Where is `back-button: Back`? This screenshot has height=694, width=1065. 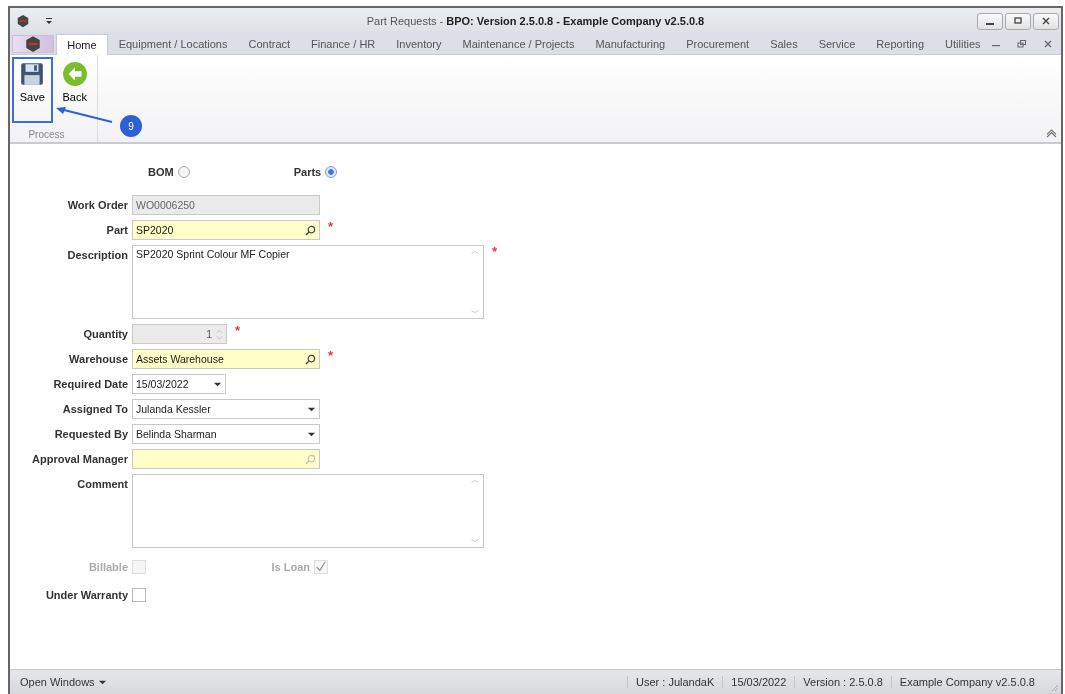
back-button: Back is located at coordinates (74, 90).